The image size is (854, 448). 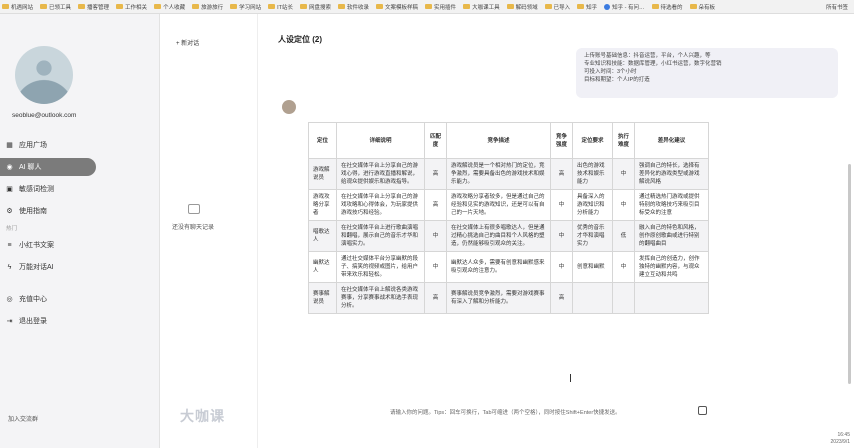 I want to click on join-group-link: 加入交流群, so click(x=23, y=418).